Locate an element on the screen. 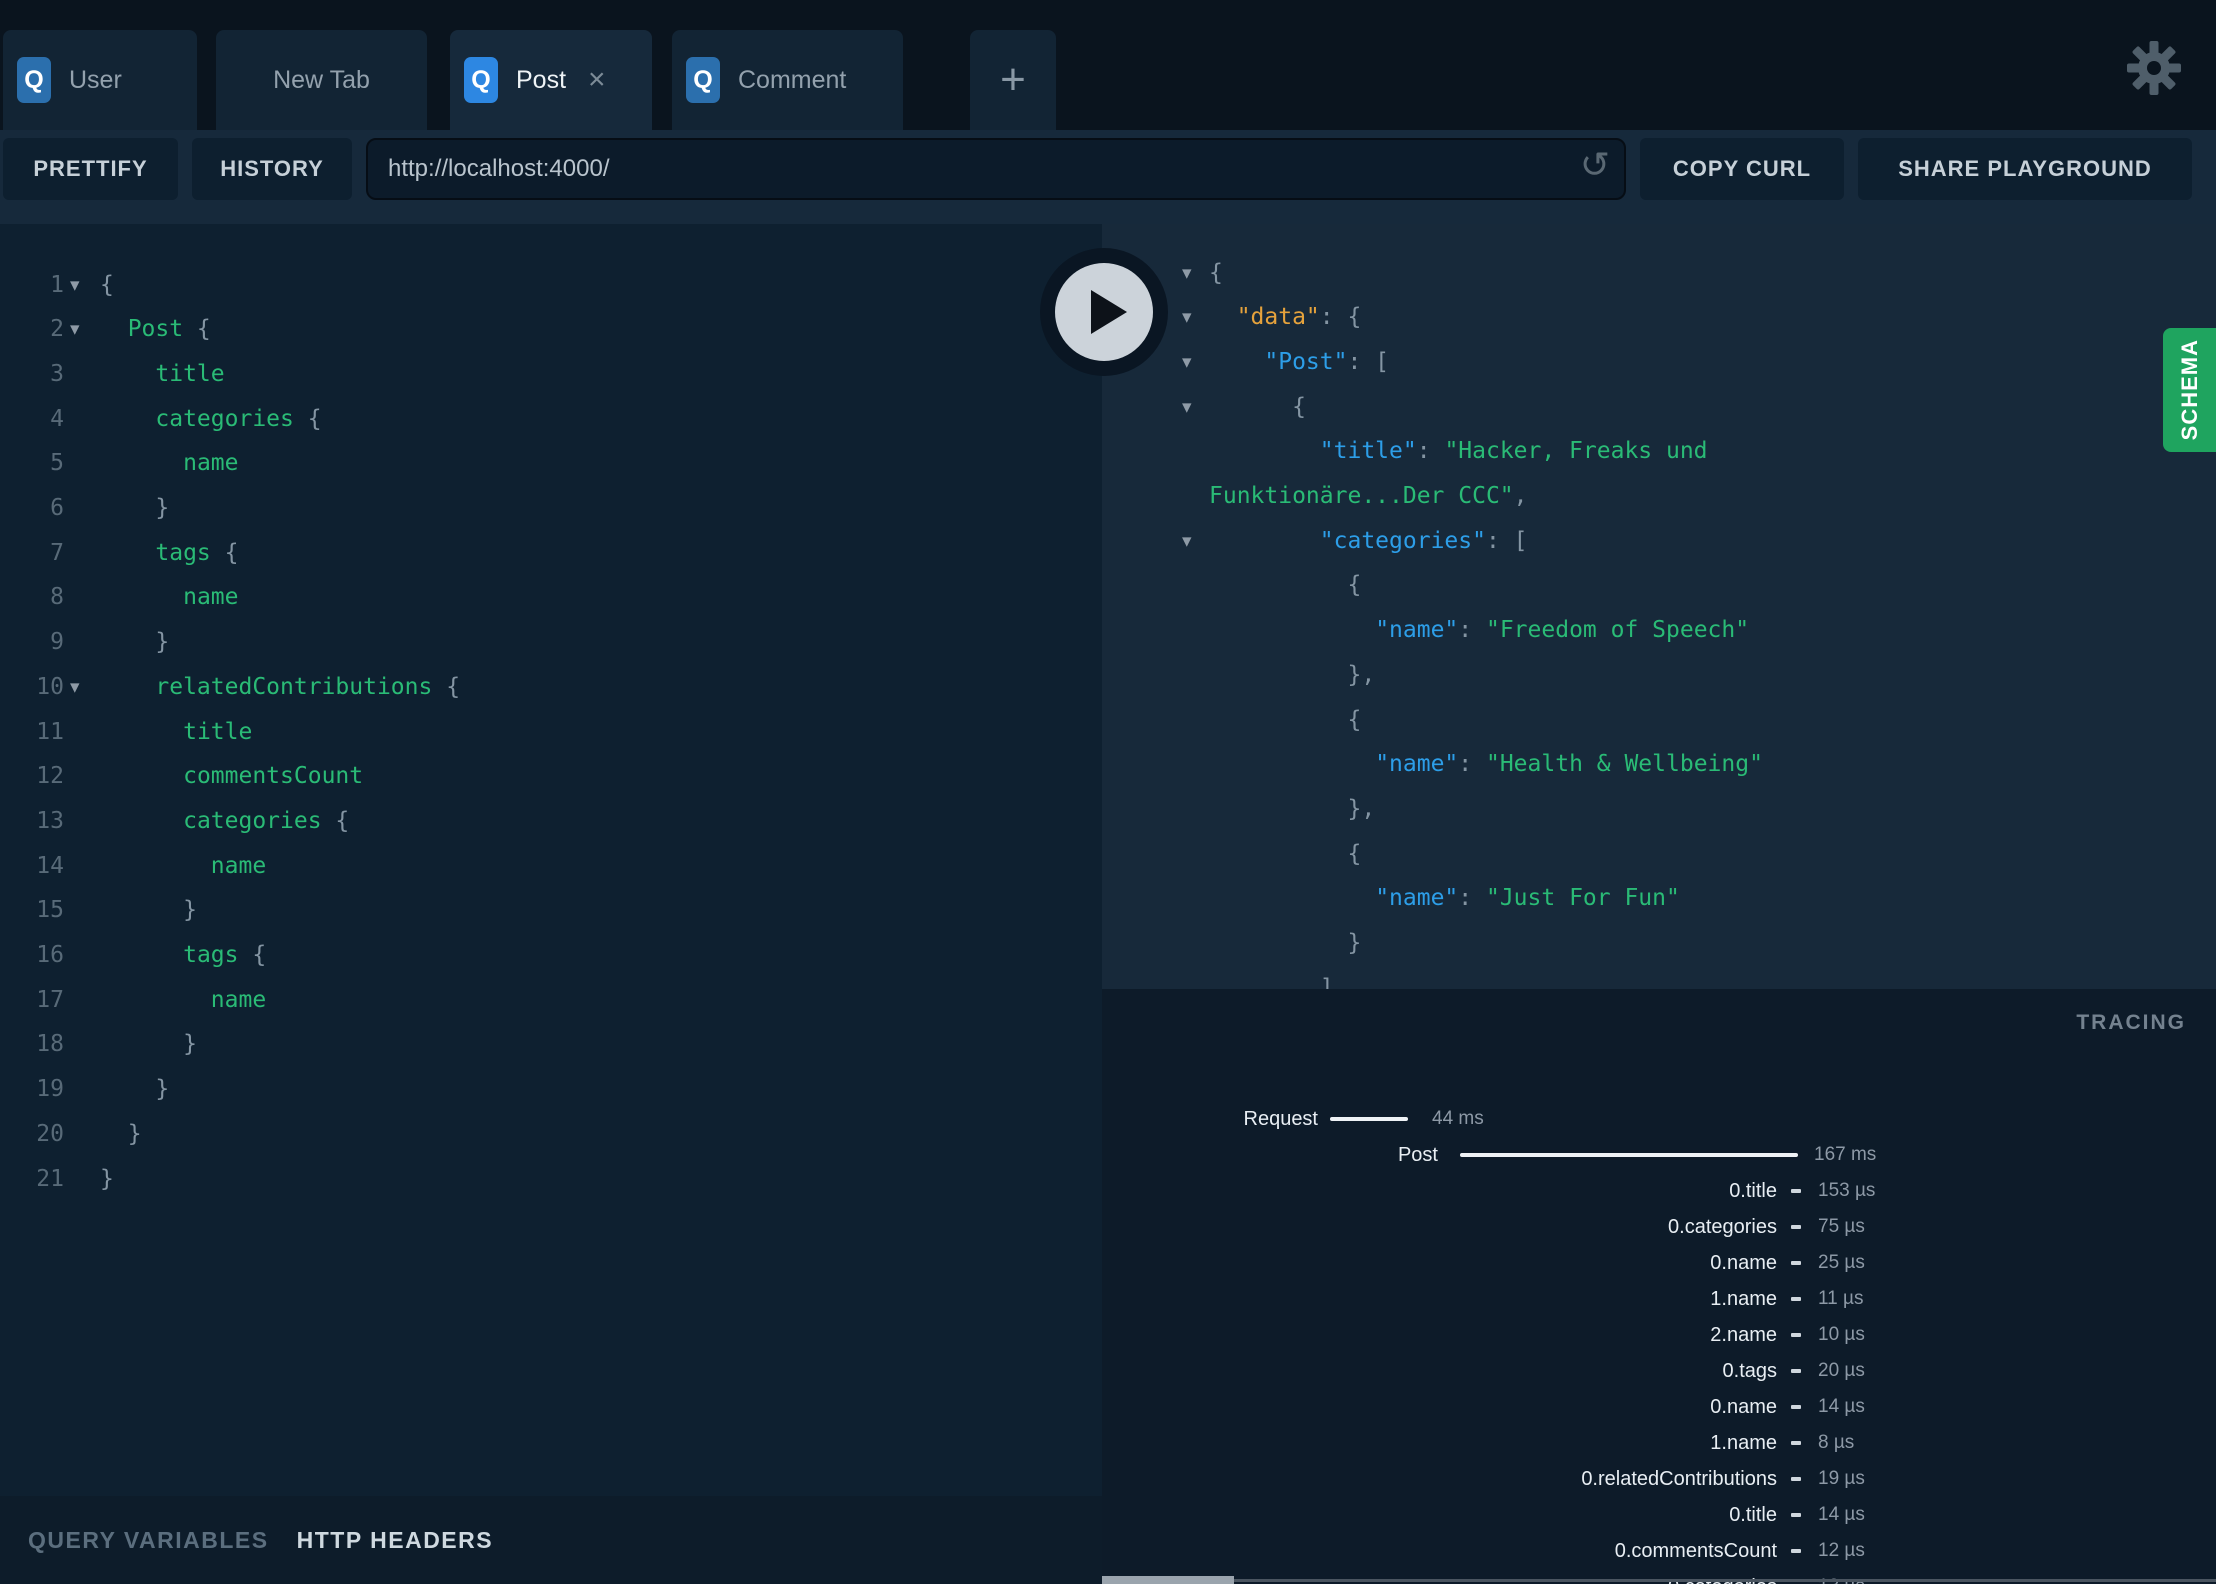 This screenshot has height=1584, width=2216. line-number: 7 is located at coordinates (57, 552).